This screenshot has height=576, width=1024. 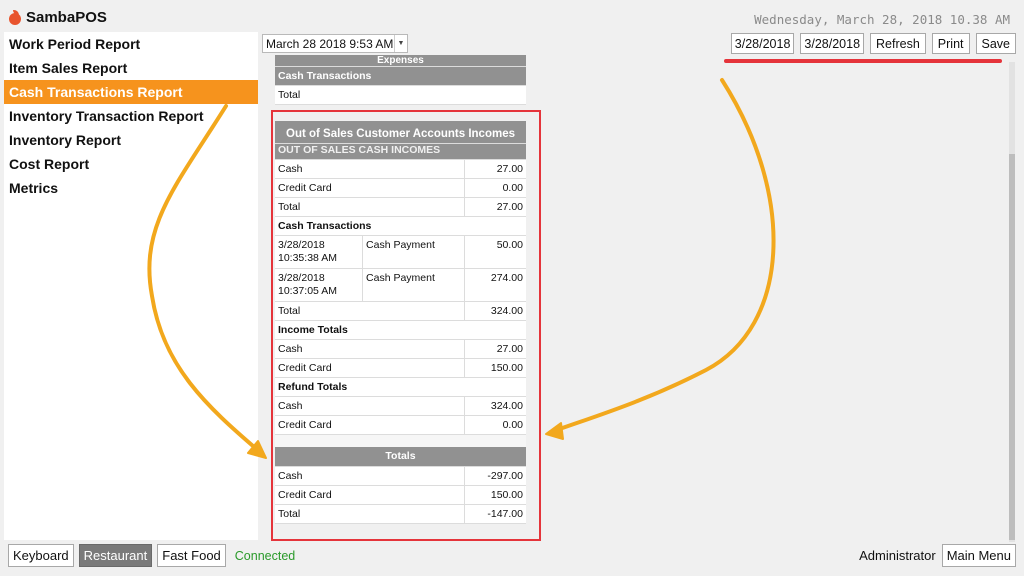 What do you see at coordinates (897, 555) in the screenshot?
I see `current-user: Administrator` at bounding box center [897, 555].